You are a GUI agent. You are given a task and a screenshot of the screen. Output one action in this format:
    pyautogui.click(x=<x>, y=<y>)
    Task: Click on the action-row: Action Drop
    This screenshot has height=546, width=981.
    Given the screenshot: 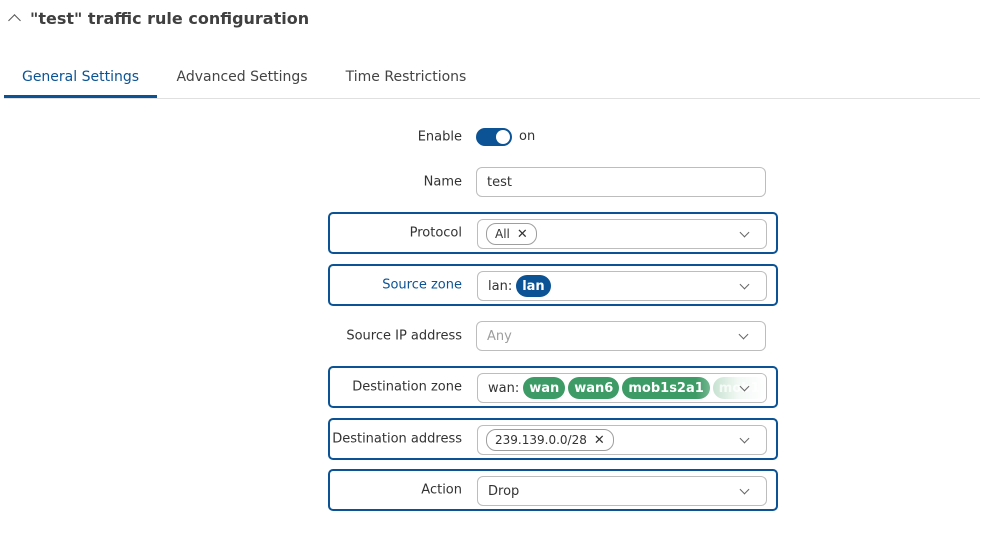 What is the action you would take?
    pyautogui.click(x=553, y=490)
    